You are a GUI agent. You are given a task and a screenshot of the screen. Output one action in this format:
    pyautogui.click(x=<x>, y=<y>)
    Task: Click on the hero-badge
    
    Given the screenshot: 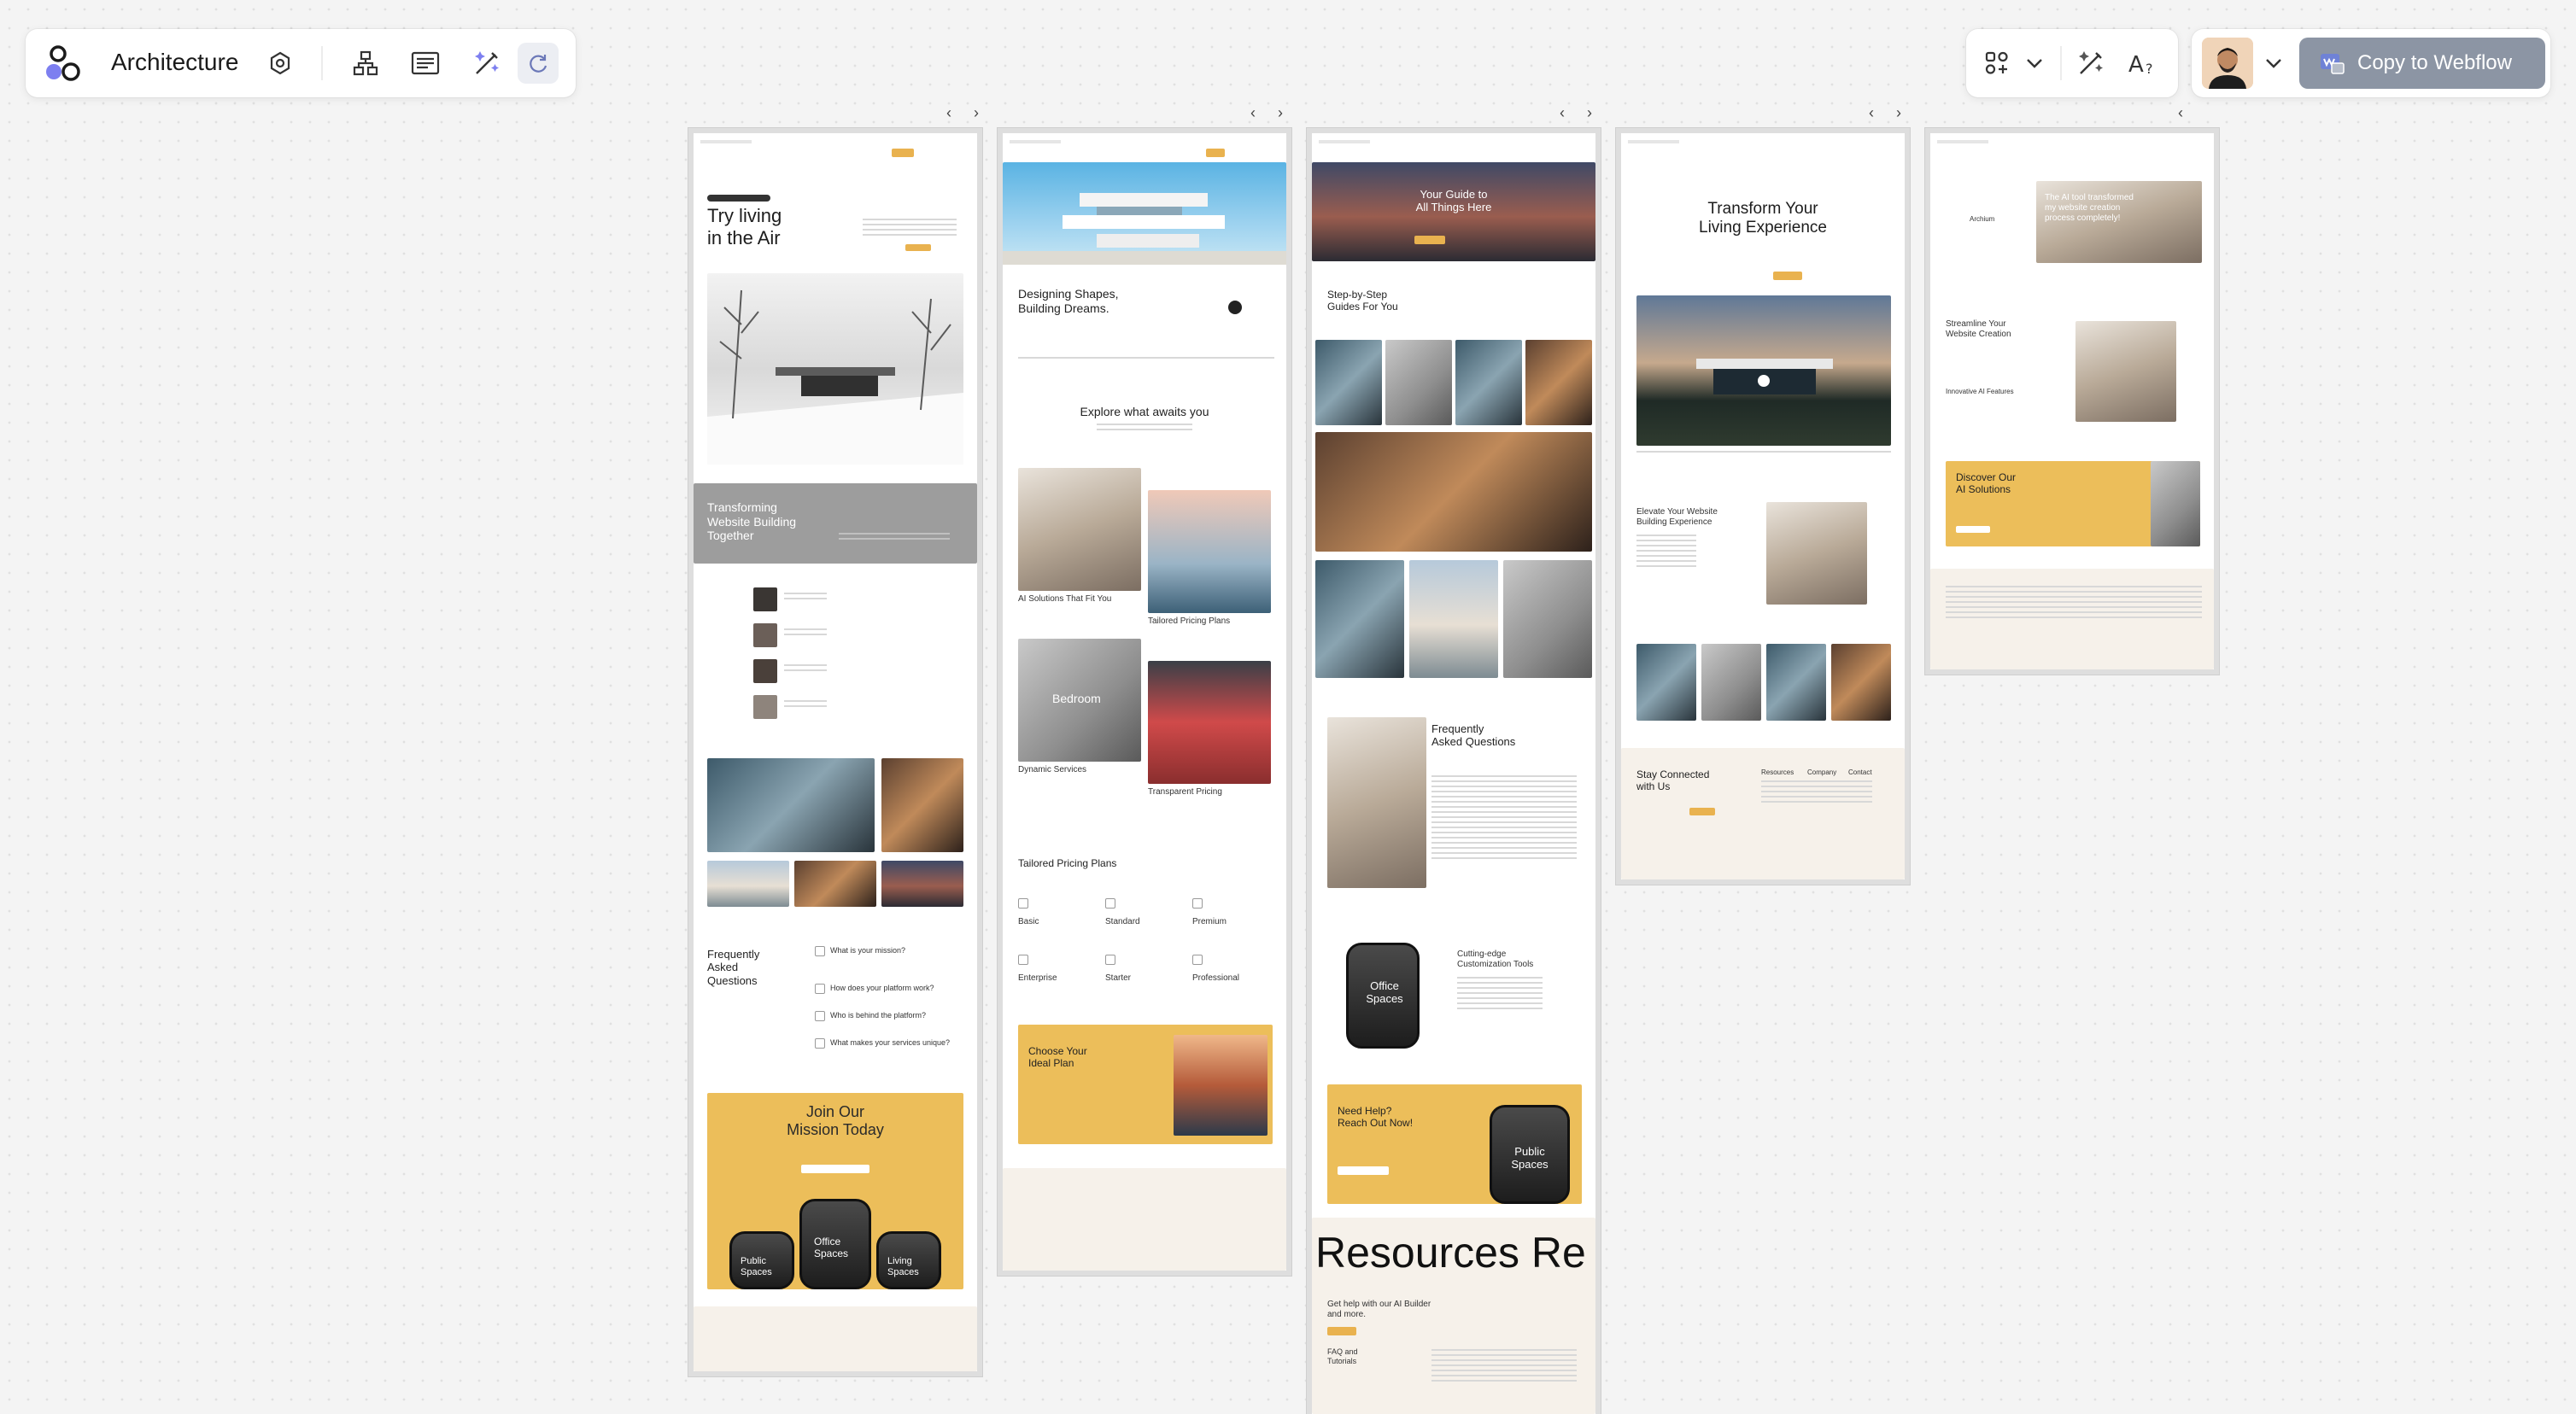 What is the action you would take?
    pyautogui.click(x=738, y=199)
    